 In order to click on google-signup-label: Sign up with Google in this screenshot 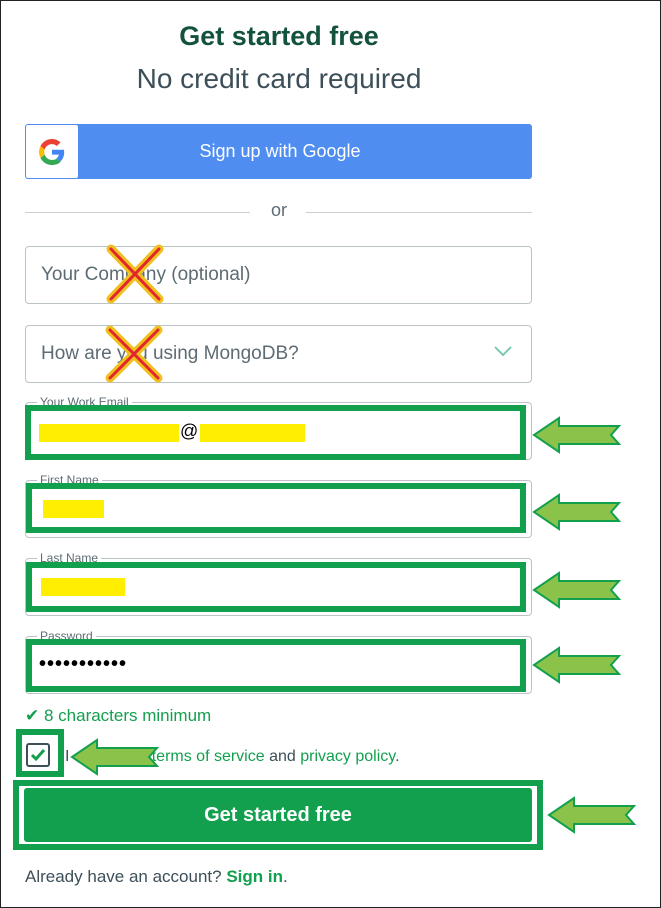, I will do `click(280, 151)`.